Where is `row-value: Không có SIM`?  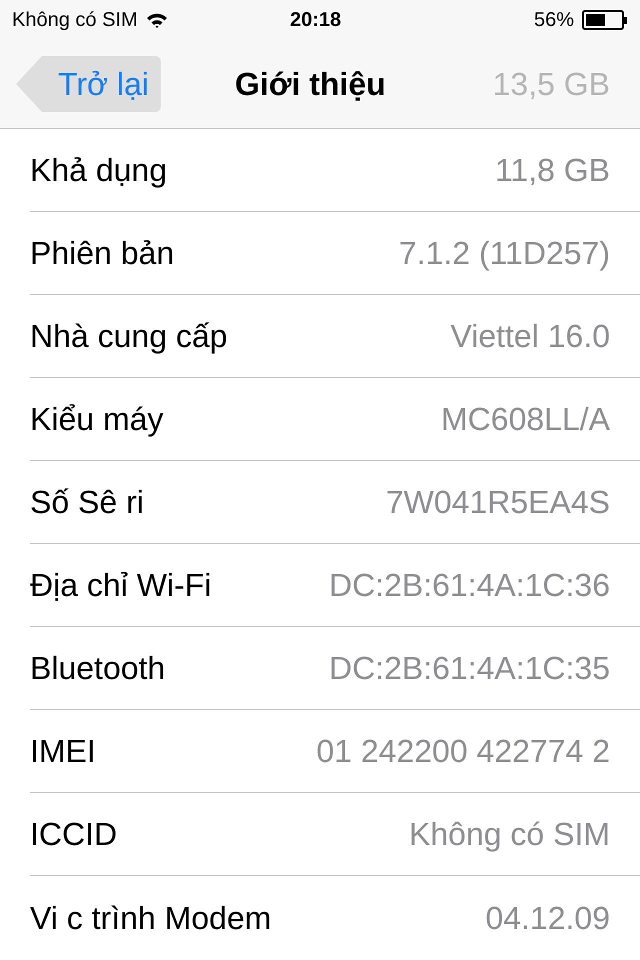 row-value: Không có SIM is located at coordinates (509, 834).